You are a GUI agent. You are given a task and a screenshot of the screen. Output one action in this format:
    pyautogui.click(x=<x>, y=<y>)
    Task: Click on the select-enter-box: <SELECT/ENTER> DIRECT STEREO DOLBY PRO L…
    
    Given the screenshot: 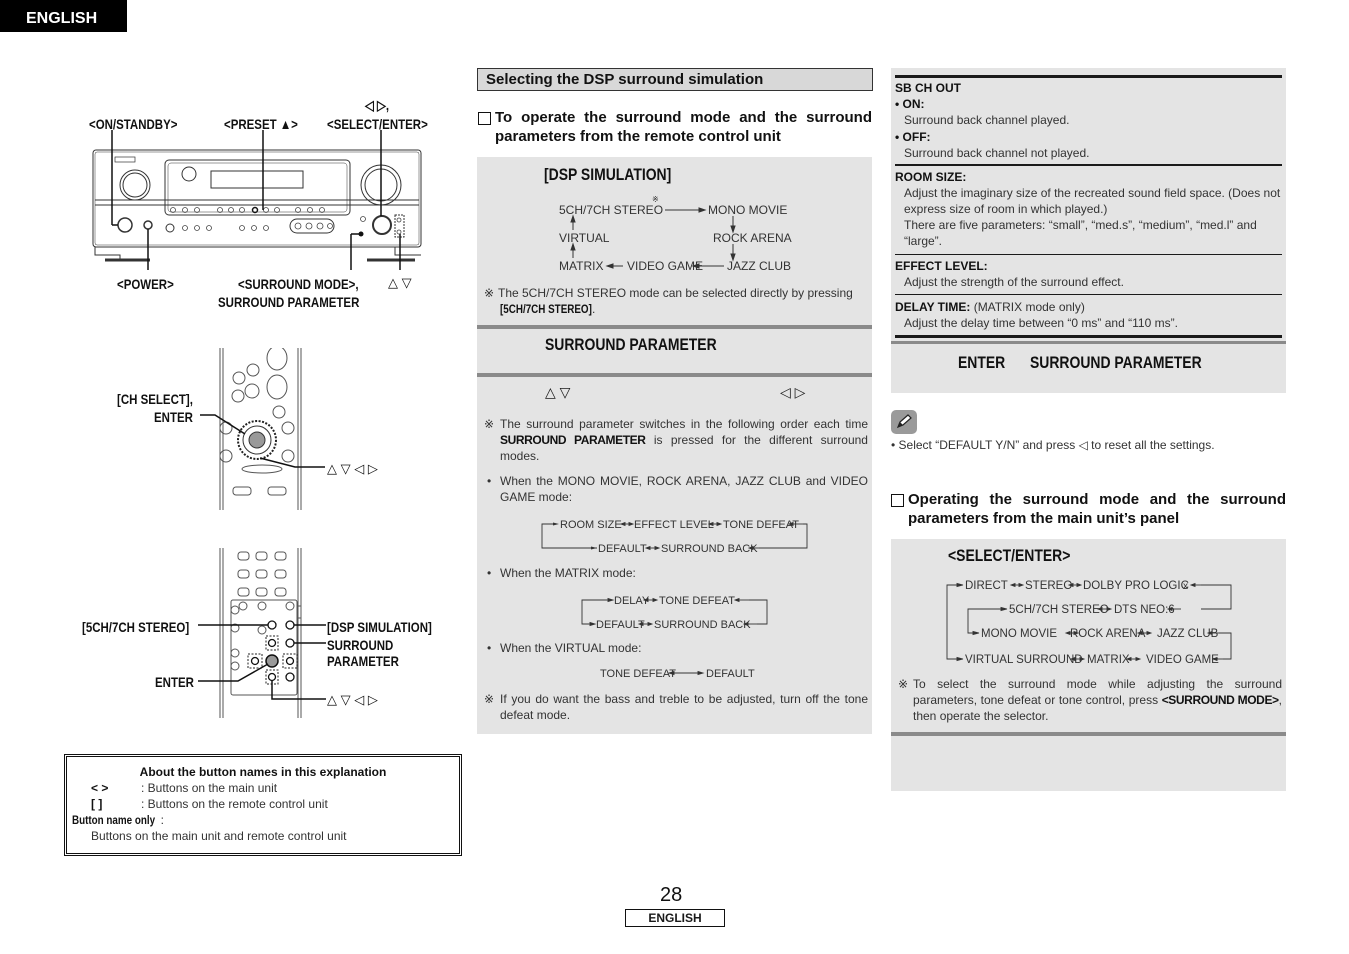 What is the action you would take?
    pyautogui.click(x=1088, y=635)
    